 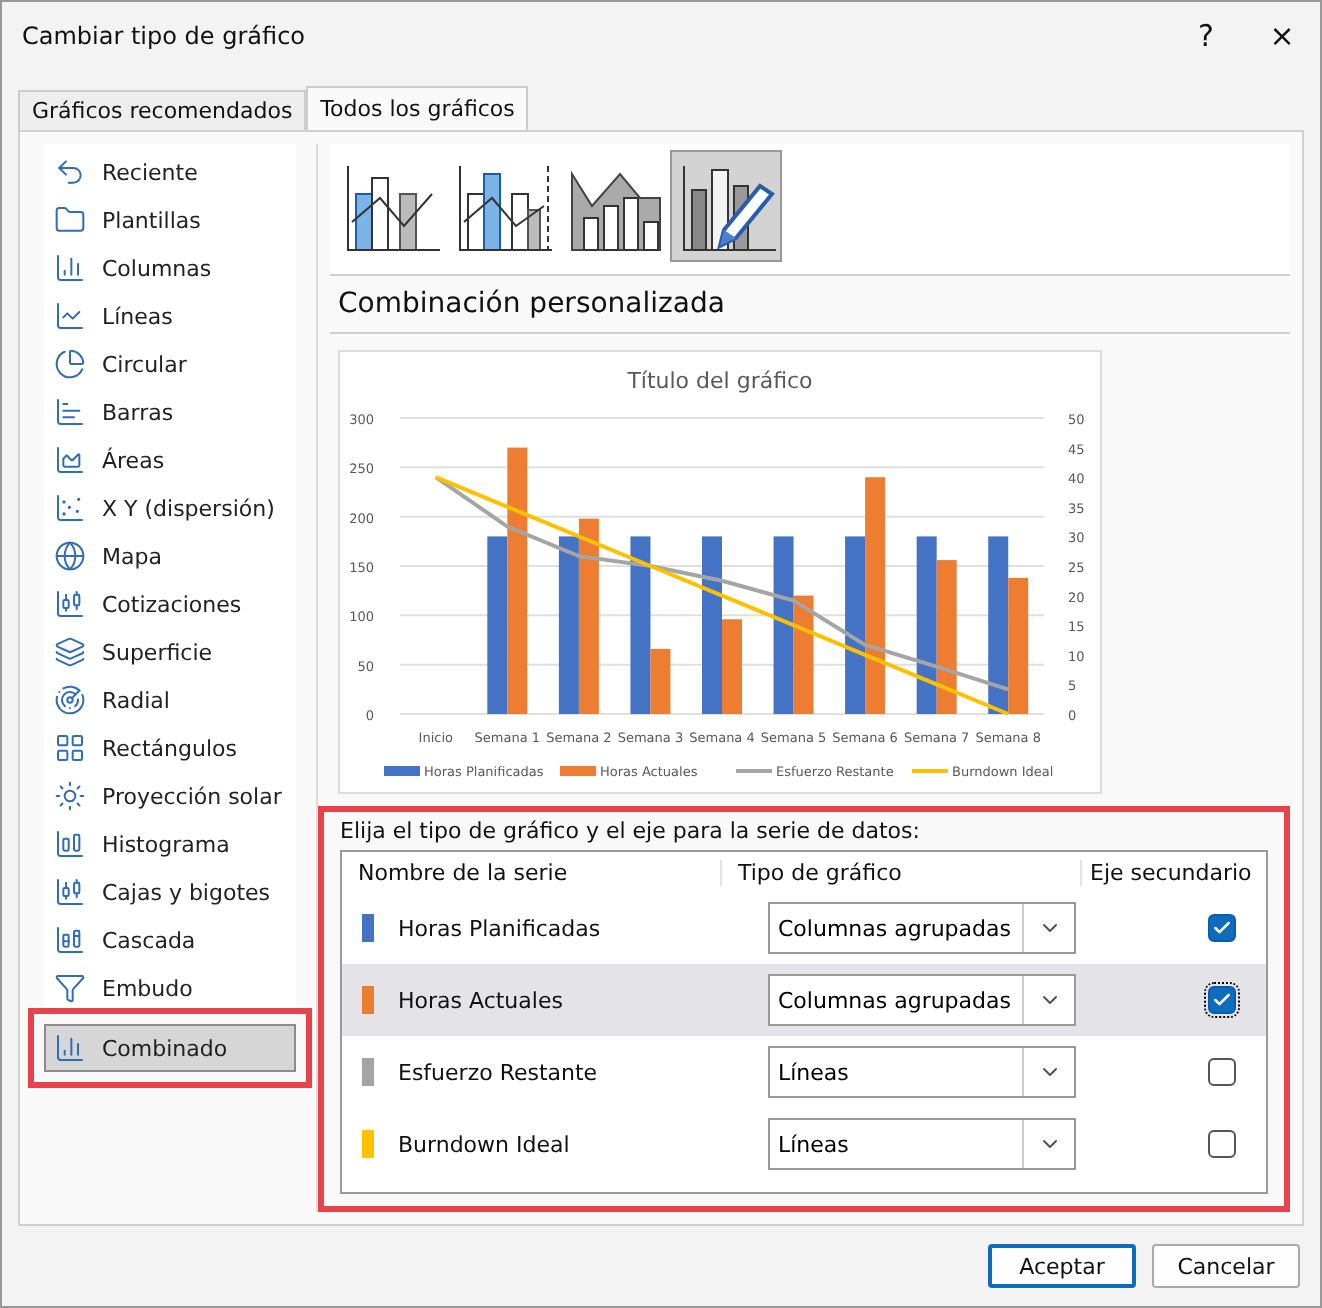 I want to click on window-title: Cambiar tipo de gráfico, so click(x=165, y=36).